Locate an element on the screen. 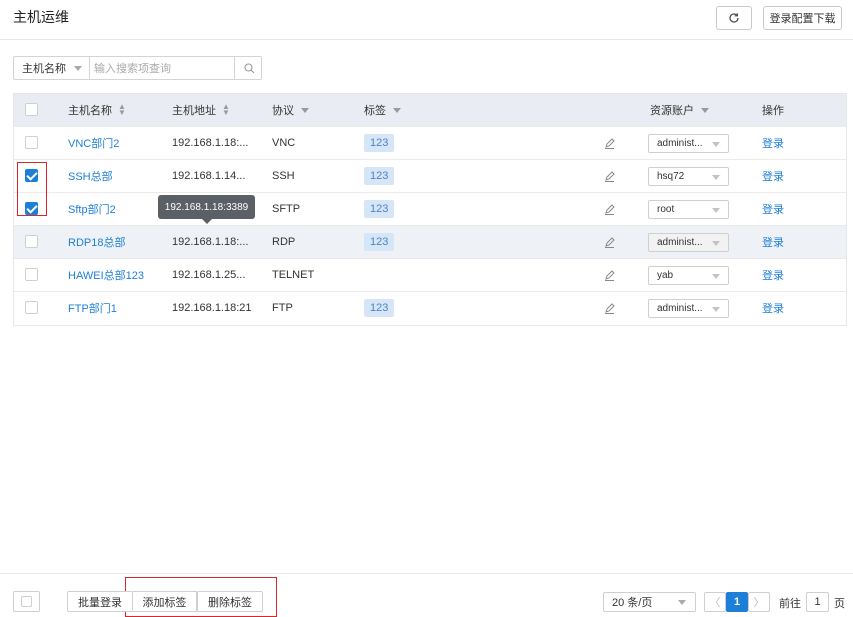 The height and width of the screenshot is (617, 853). host-protocol: FTP is located at coordinates (282, 308).